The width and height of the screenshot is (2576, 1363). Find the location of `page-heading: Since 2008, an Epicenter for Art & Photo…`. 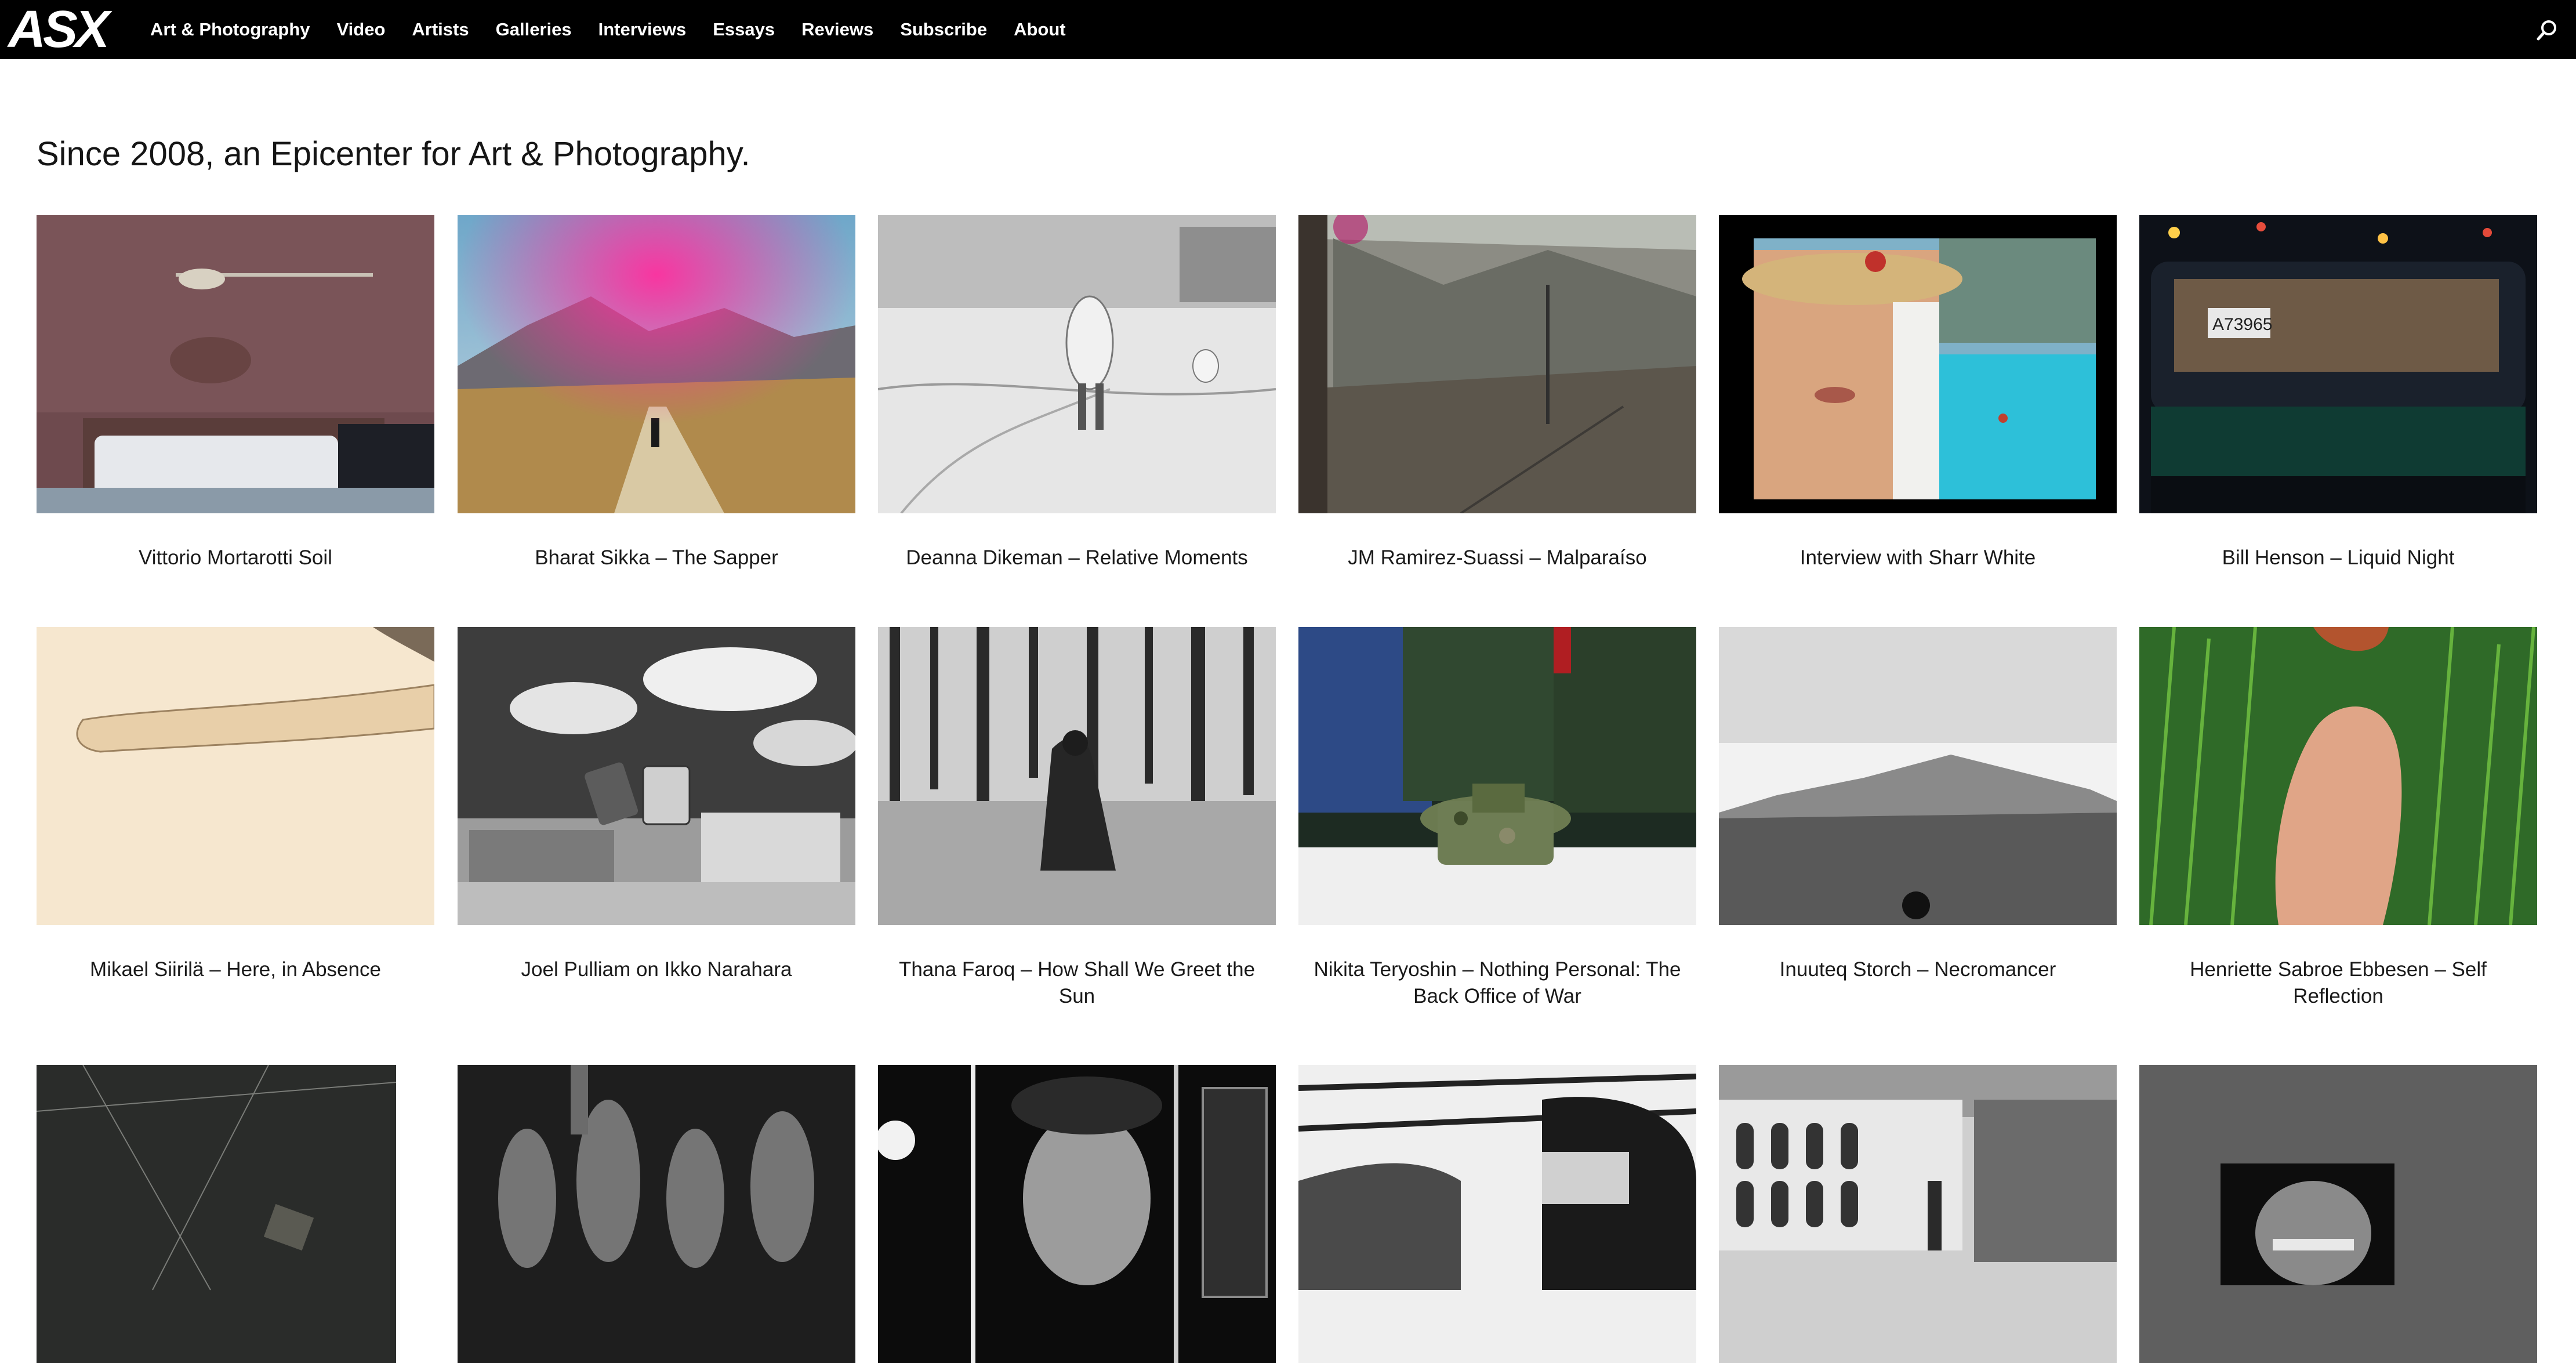

page-heading: Since 2008, an Epicenter for Art & Photo… is located at coordinates (393, 154).